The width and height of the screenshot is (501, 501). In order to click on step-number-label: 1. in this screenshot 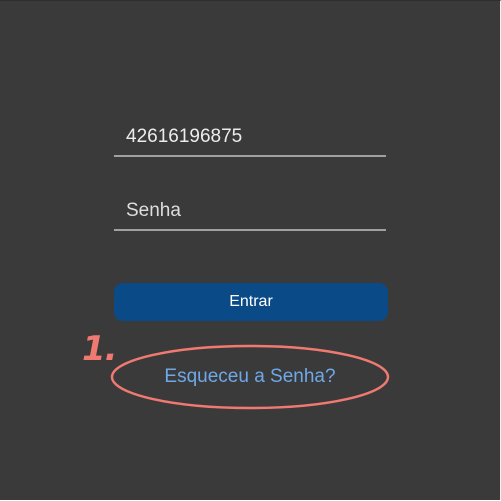, I will do `click(100, 349)`.